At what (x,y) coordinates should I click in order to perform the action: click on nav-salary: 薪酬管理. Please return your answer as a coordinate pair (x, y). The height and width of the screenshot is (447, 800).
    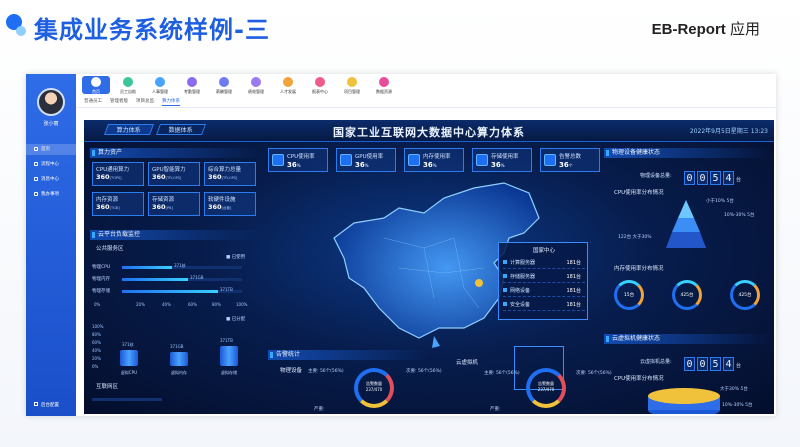
    Looking at the image, I should click on (224, 86).